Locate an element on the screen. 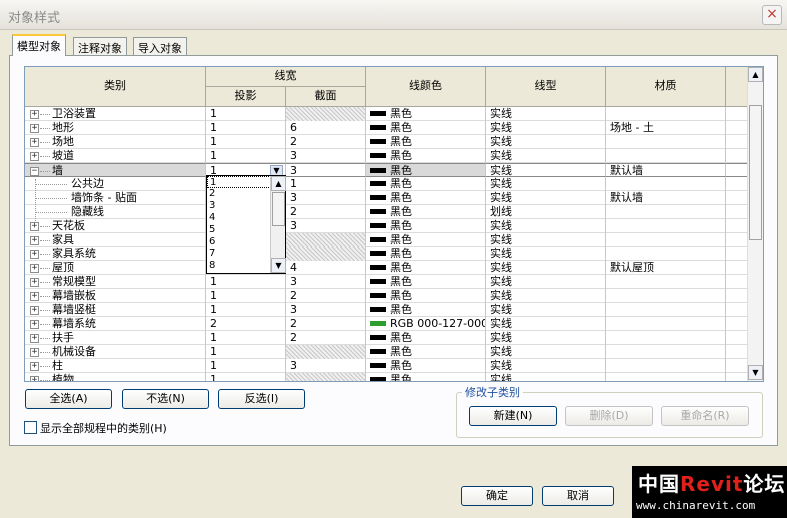 The width and height of the screenshot is (787, 518). subcategory-row: 隐藏线 2 黑色 划线 is located at coordinates (387, 212).